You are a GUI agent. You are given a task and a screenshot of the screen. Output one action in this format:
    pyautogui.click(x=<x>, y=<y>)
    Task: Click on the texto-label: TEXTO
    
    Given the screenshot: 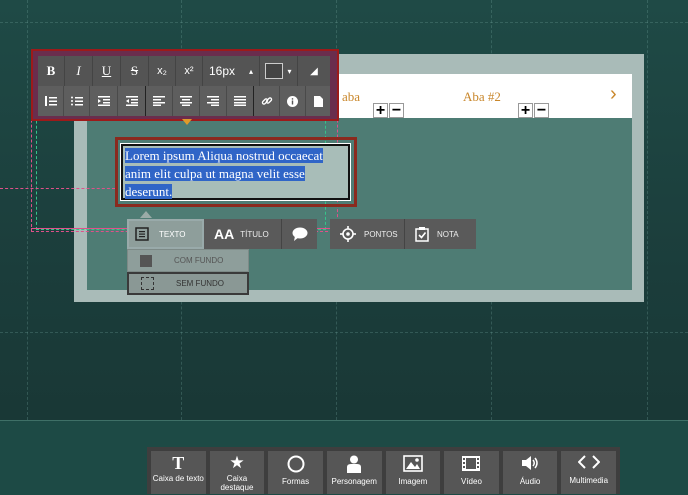 What is the action you would take?
    pyautogui.click(x=172, y=234)
    